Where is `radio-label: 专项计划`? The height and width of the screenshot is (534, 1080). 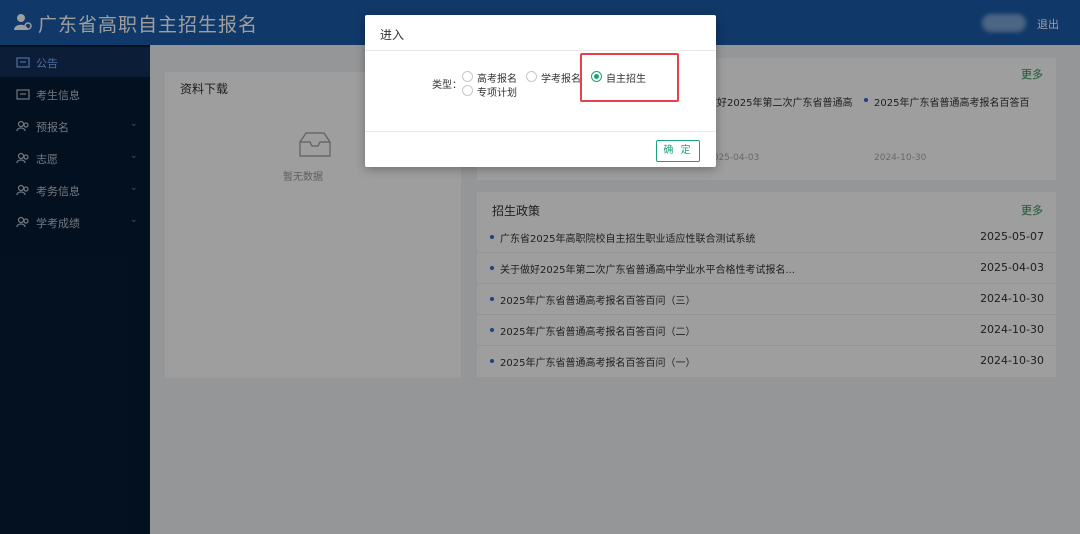
radio-label: 专项计划 is located at coordinates (497, 93).